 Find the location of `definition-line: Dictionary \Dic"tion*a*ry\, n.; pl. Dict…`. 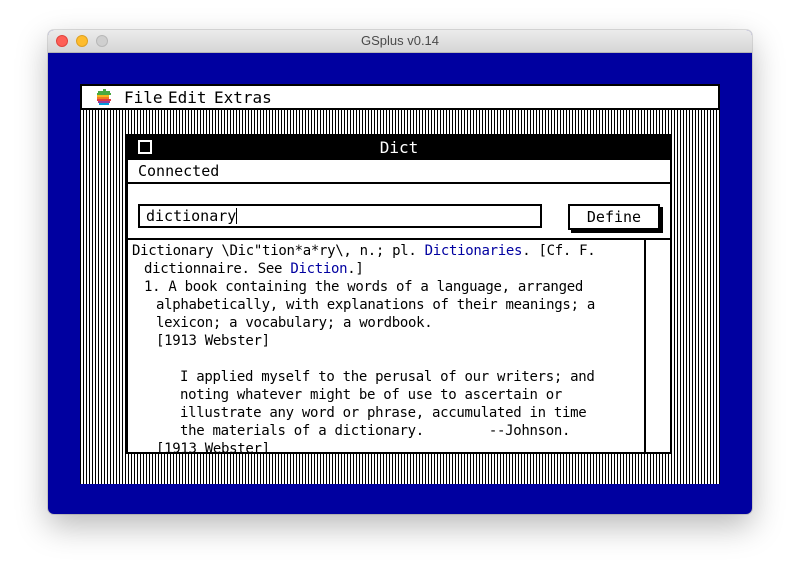

definition-line: Dictionary \Dic"tion*a*ry\, n.; pl. Dict… is located at coordinates (364, 251).